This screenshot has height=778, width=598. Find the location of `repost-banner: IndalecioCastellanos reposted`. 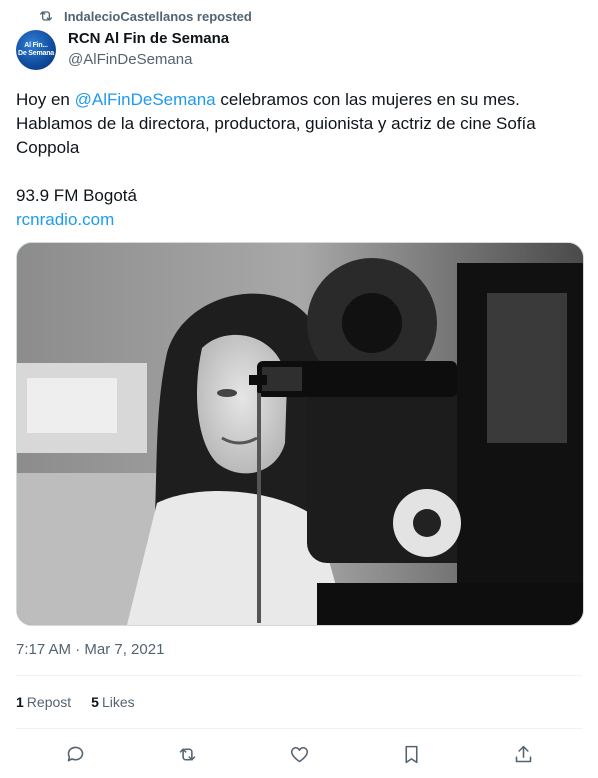

repost-banner: IndalecioCastellanos reposted is located at coordinates (145, 16).